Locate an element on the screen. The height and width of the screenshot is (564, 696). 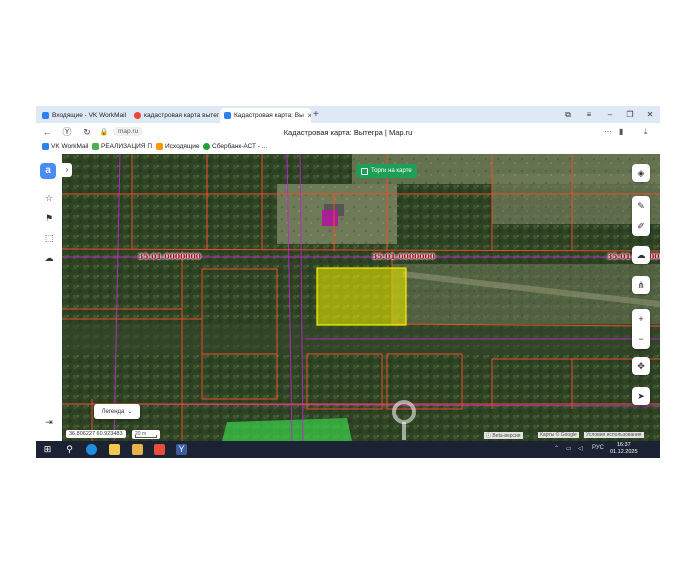
cloud-upload-button: ☁ is located at coordinates (641, 255).